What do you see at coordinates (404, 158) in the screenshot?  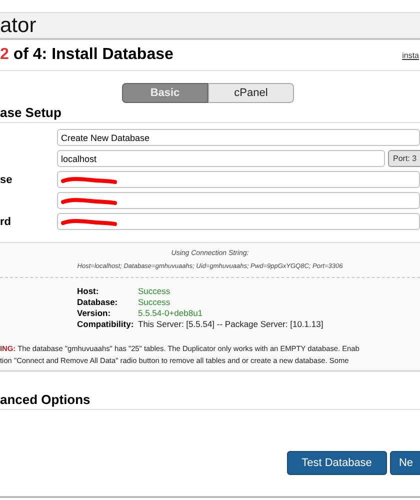 I see `port-button: Port: 3` at bounding box center [404, 158].